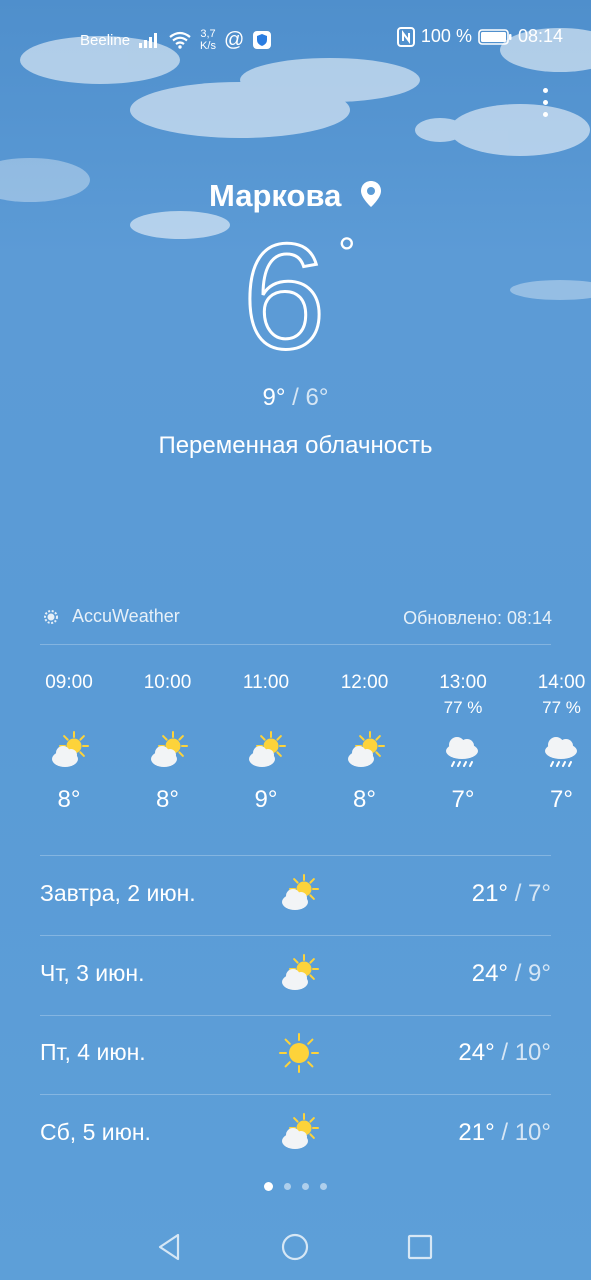 The image size is (591, 1280). I want to click on provider-source: AccuWeather, so click(111, 616).